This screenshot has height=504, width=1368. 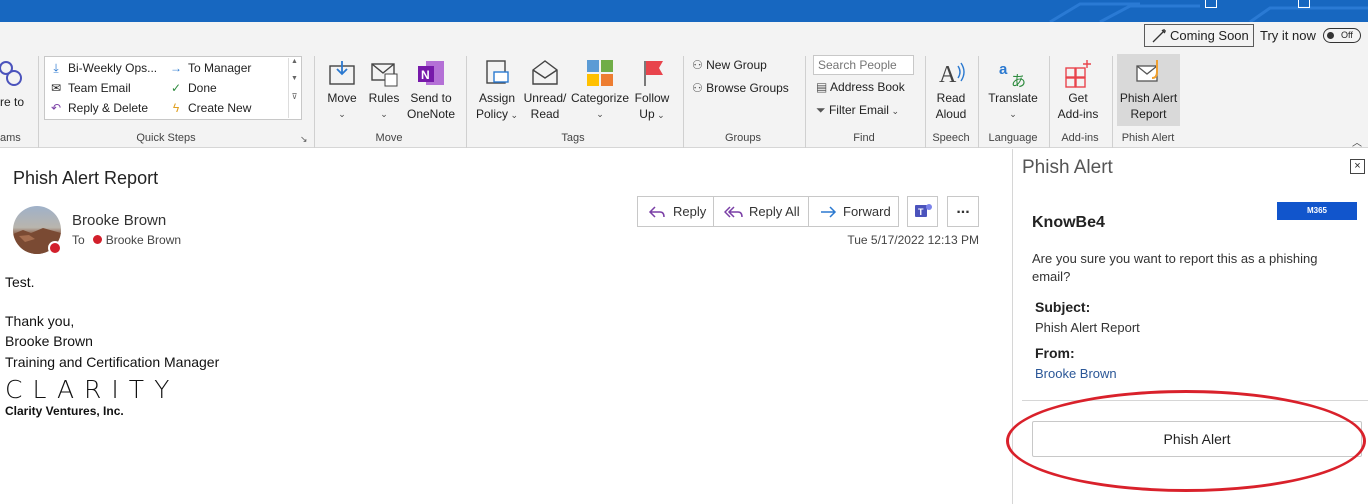 I want to click on quick-step-label: Create New, so click(x=220, y=108).